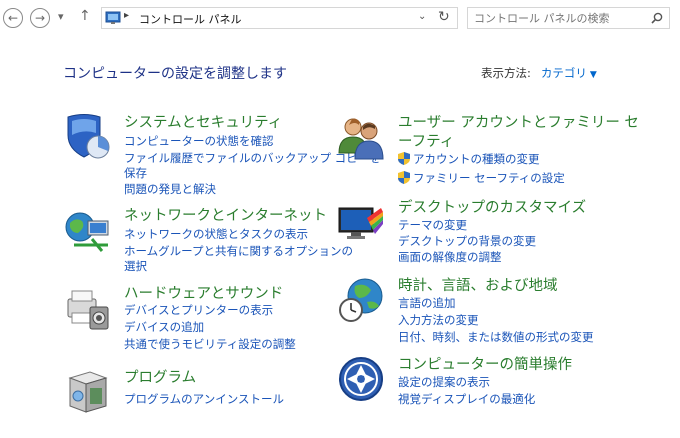  Describe the element at coordinates (135, 173) in the screenshot. I see `link-file-history-backup-cont: 保存` at that location.